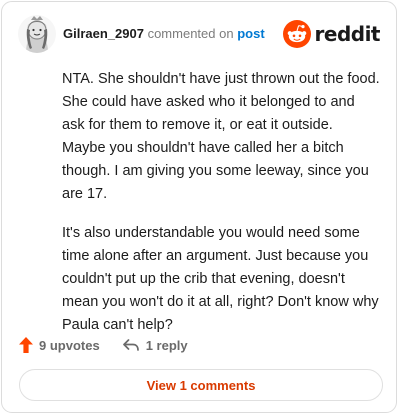 Image resolution: width=400 pixels, height=416 pixels. I want to click on reddit-wordmark: reddit, so click(347, 34).